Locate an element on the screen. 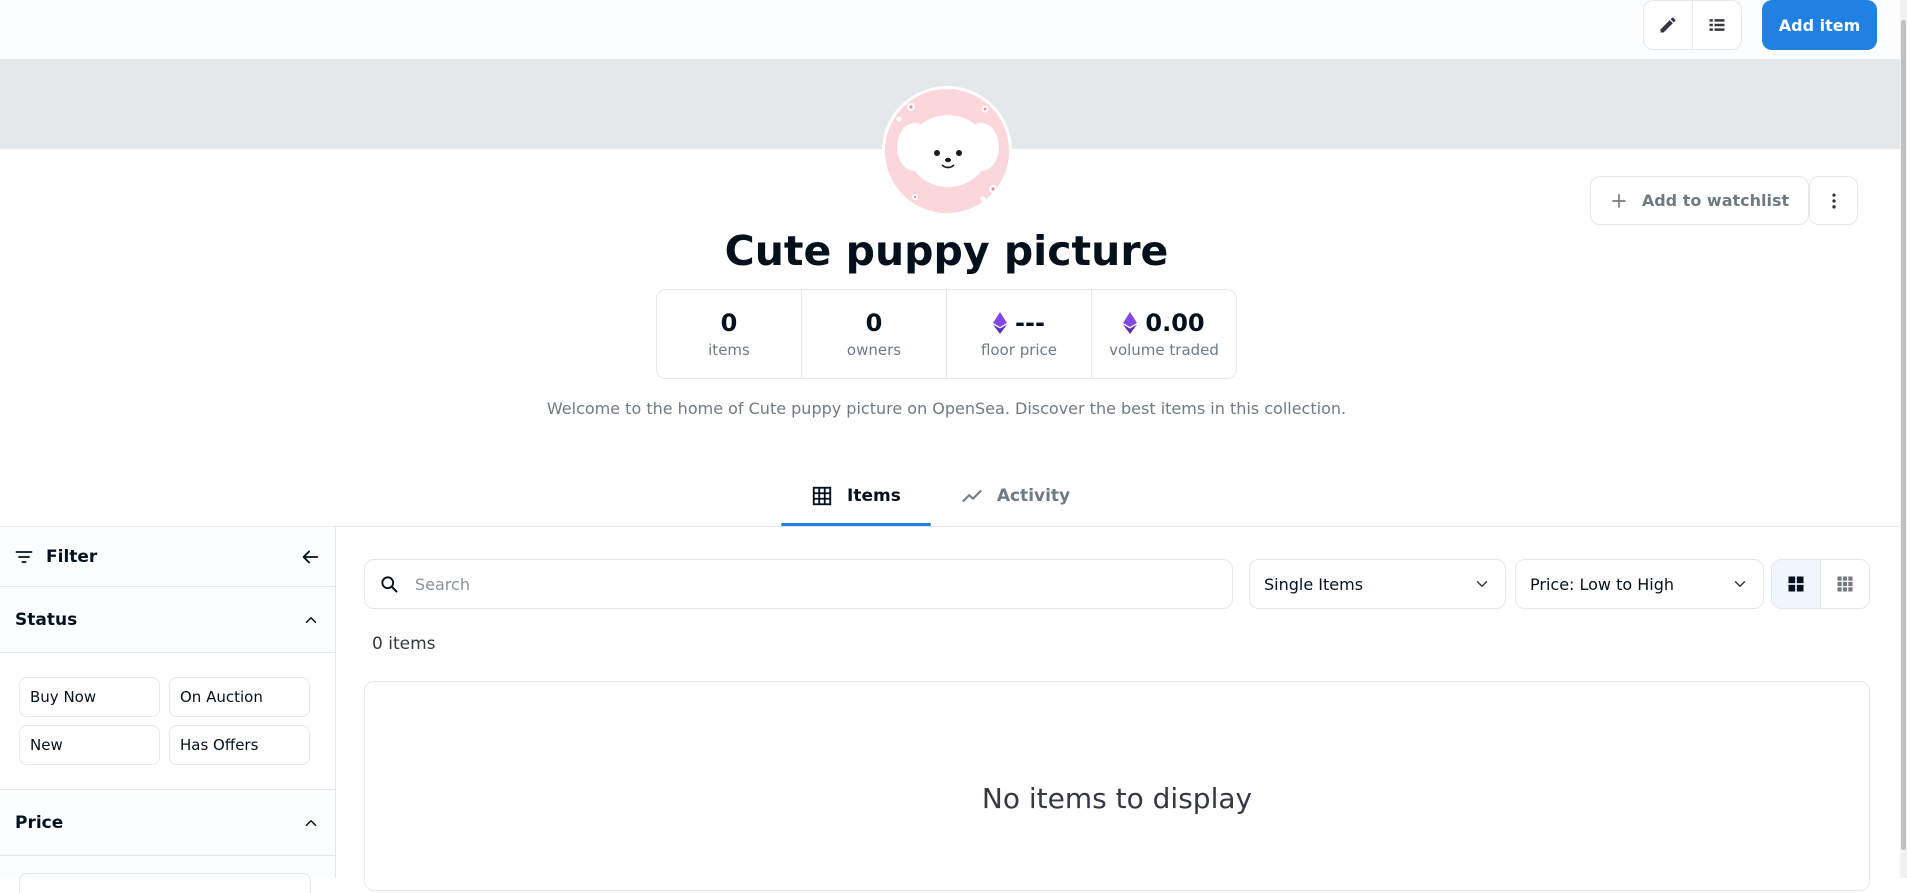 Image resolution: width=1907 pixels, height=893 pixels. grid-icon is located at coordinates (822, 496).